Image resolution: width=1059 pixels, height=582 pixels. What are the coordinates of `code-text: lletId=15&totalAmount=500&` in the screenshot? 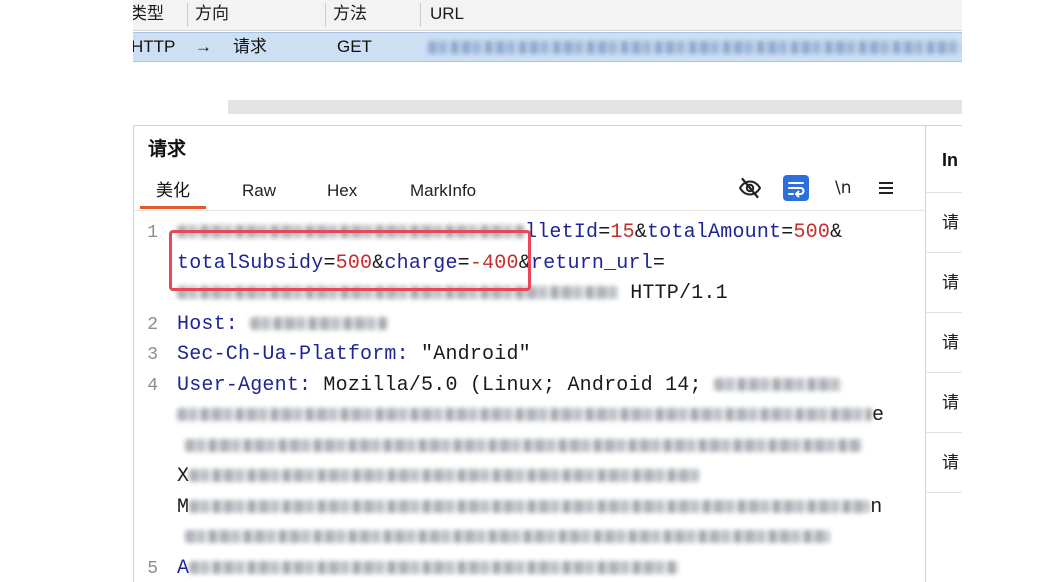 It's located at (509, 233).